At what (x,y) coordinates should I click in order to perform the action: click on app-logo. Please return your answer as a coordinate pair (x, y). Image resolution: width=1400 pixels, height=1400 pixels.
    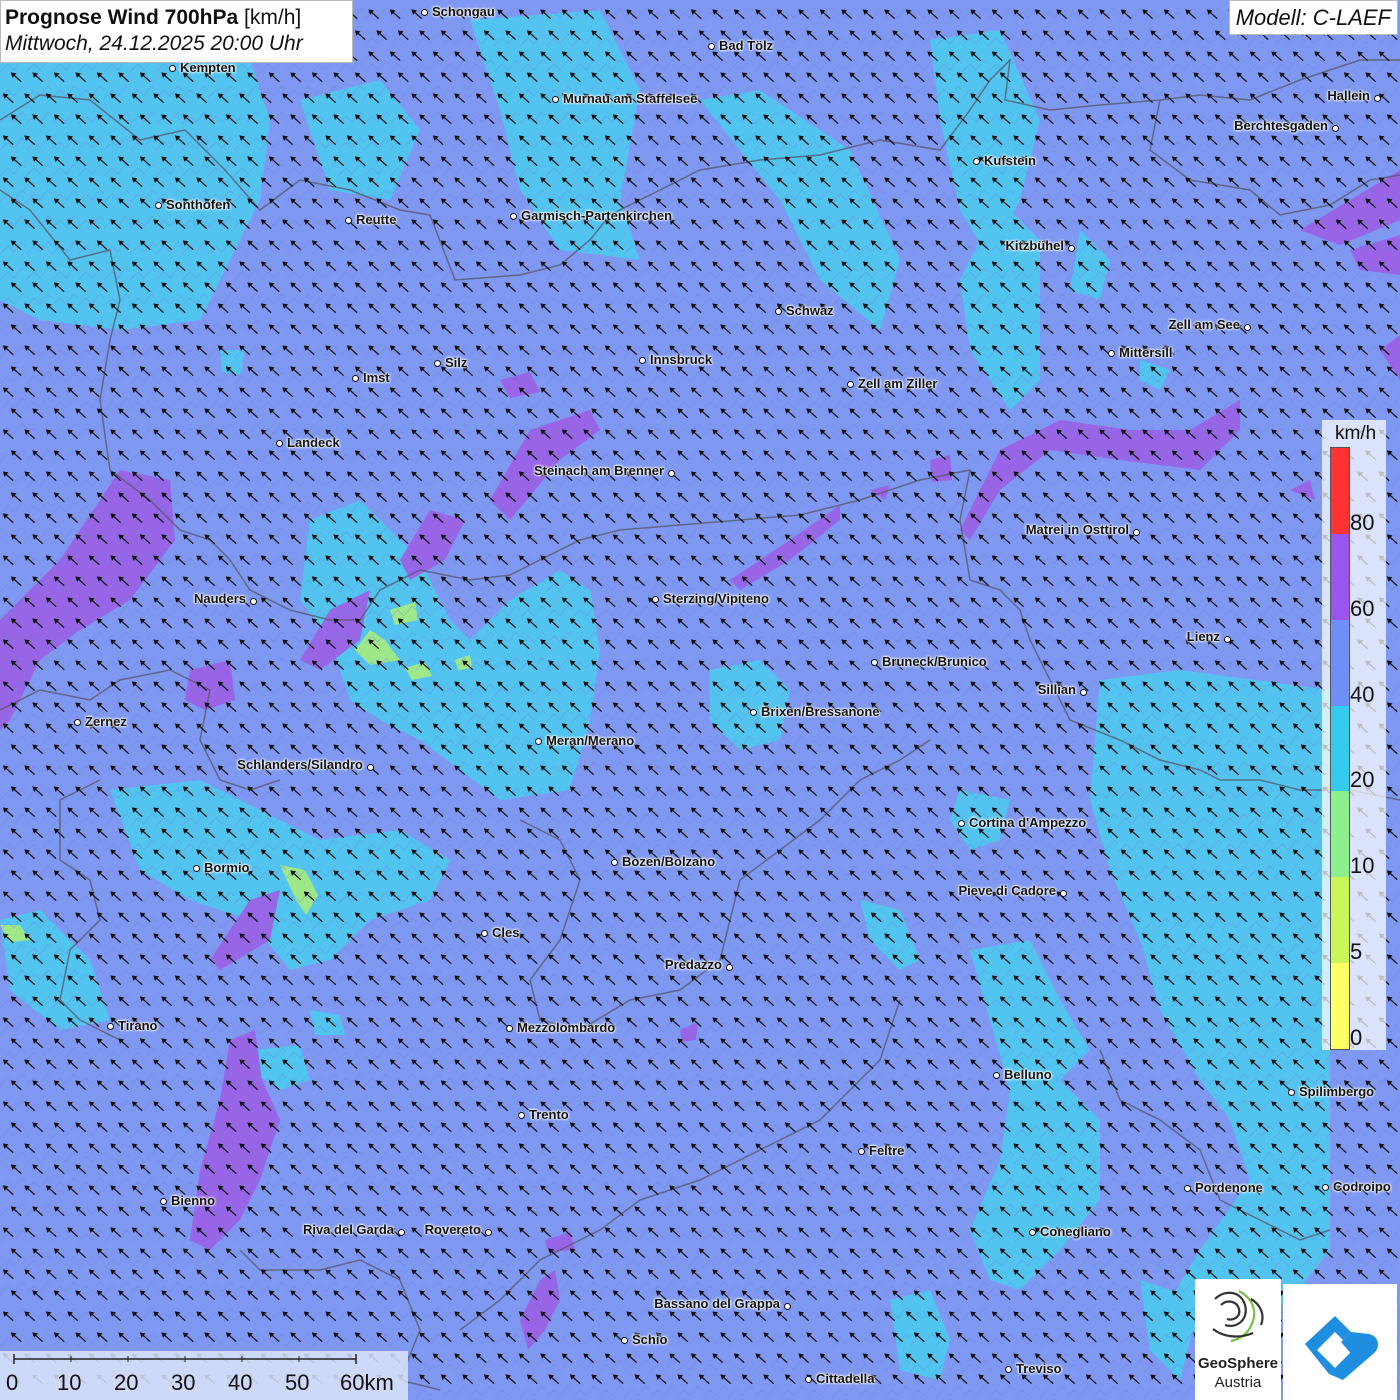
    Looking at the image, I should click on (1340, 1342).